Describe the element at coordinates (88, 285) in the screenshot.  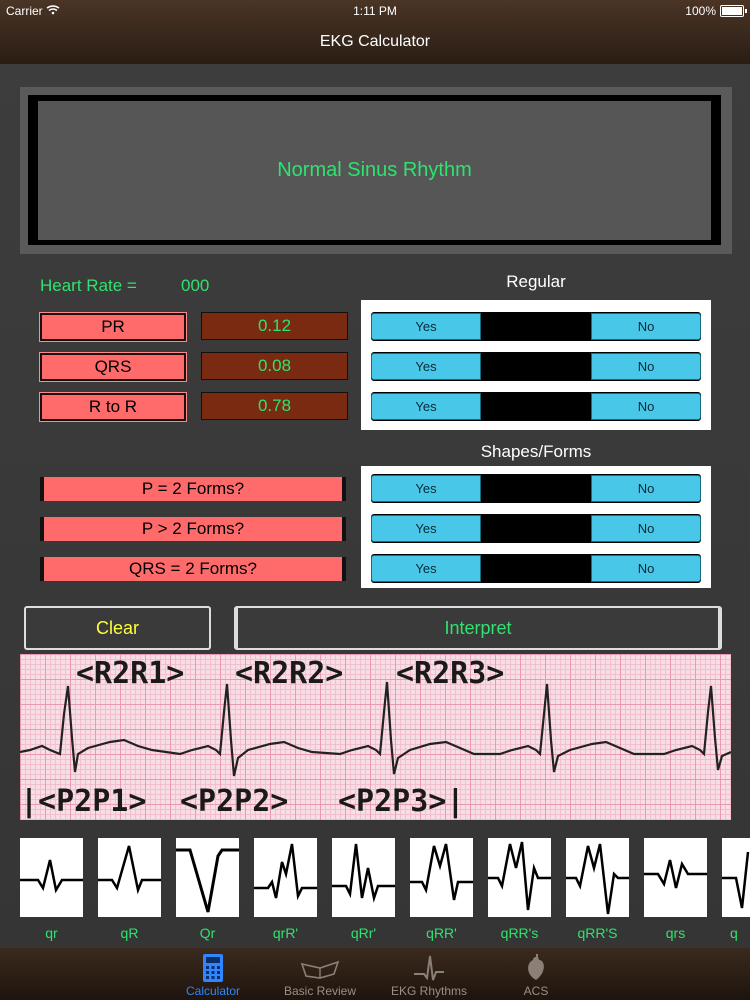
I see `heart-rate-label: Heart Rate =` at that location.